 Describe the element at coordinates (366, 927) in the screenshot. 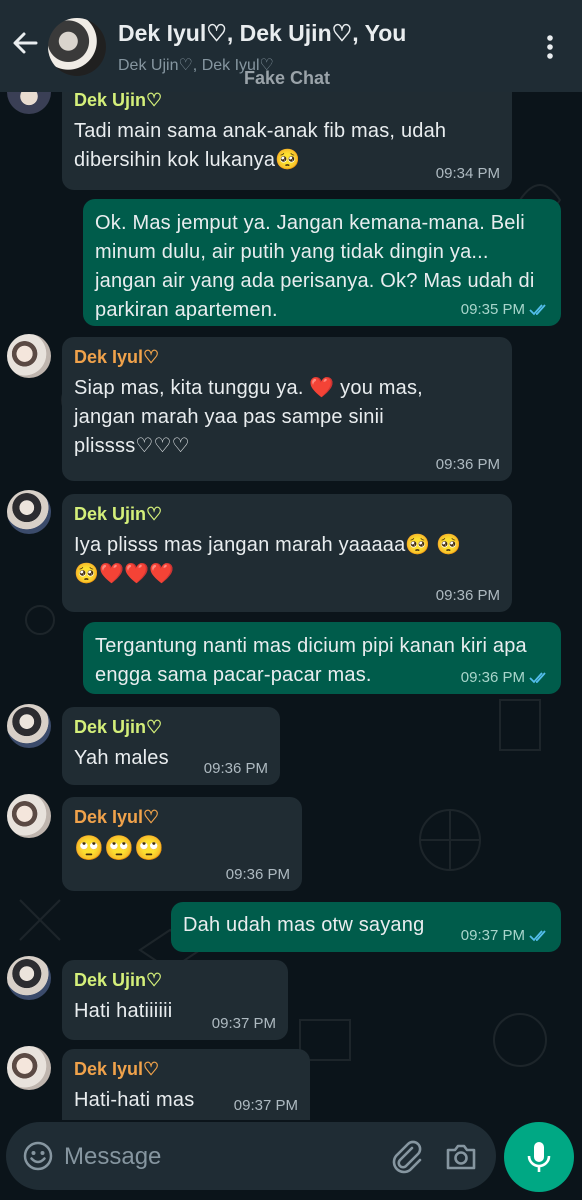

I see `outgoing-message: Dah udah mas otw sayang 09:37 PM` at that location.